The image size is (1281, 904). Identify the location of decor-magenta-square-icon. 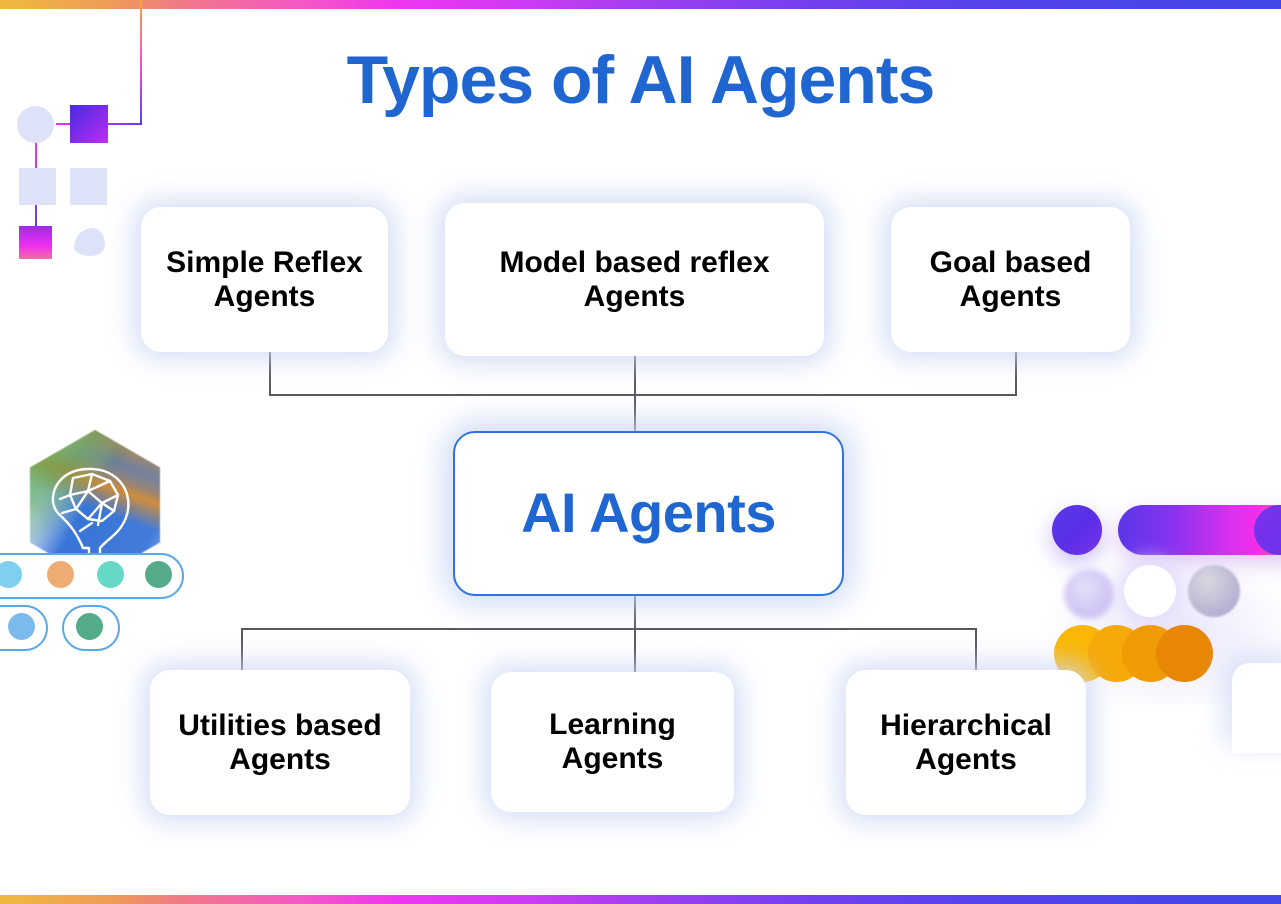
(35, 242).